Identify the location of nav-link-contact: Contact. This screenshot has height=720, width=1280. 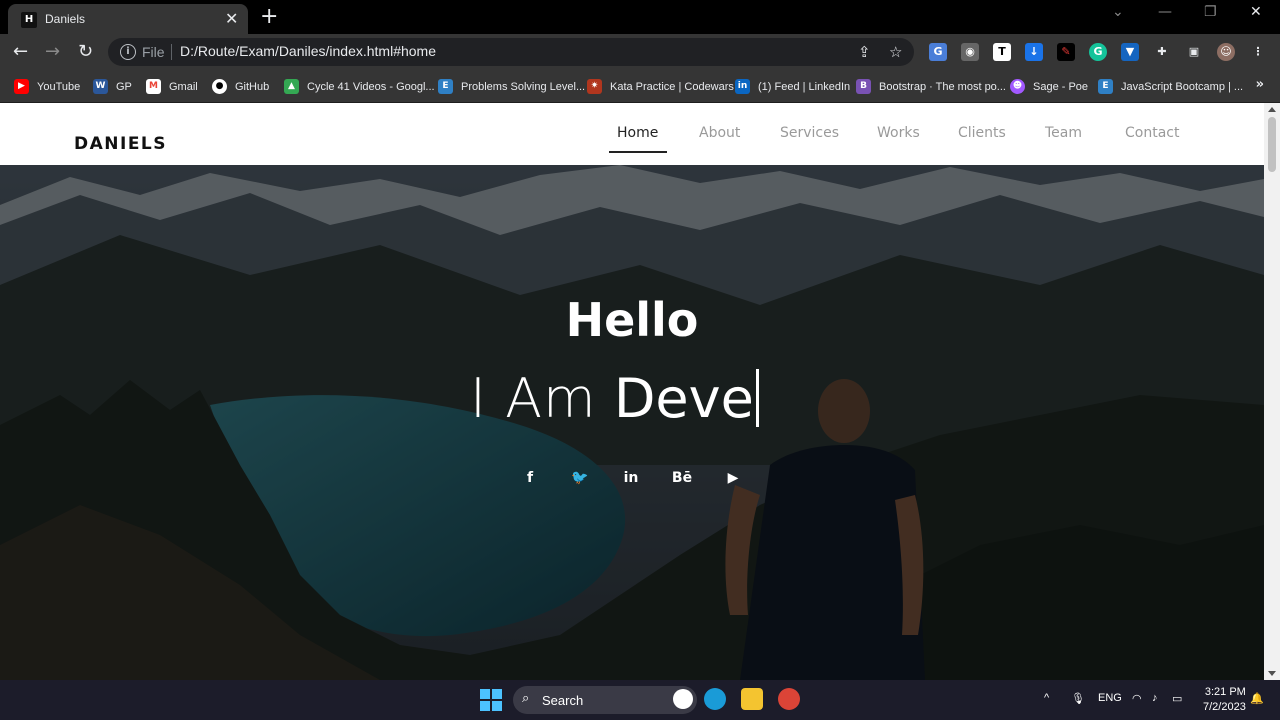
(1152, 133).